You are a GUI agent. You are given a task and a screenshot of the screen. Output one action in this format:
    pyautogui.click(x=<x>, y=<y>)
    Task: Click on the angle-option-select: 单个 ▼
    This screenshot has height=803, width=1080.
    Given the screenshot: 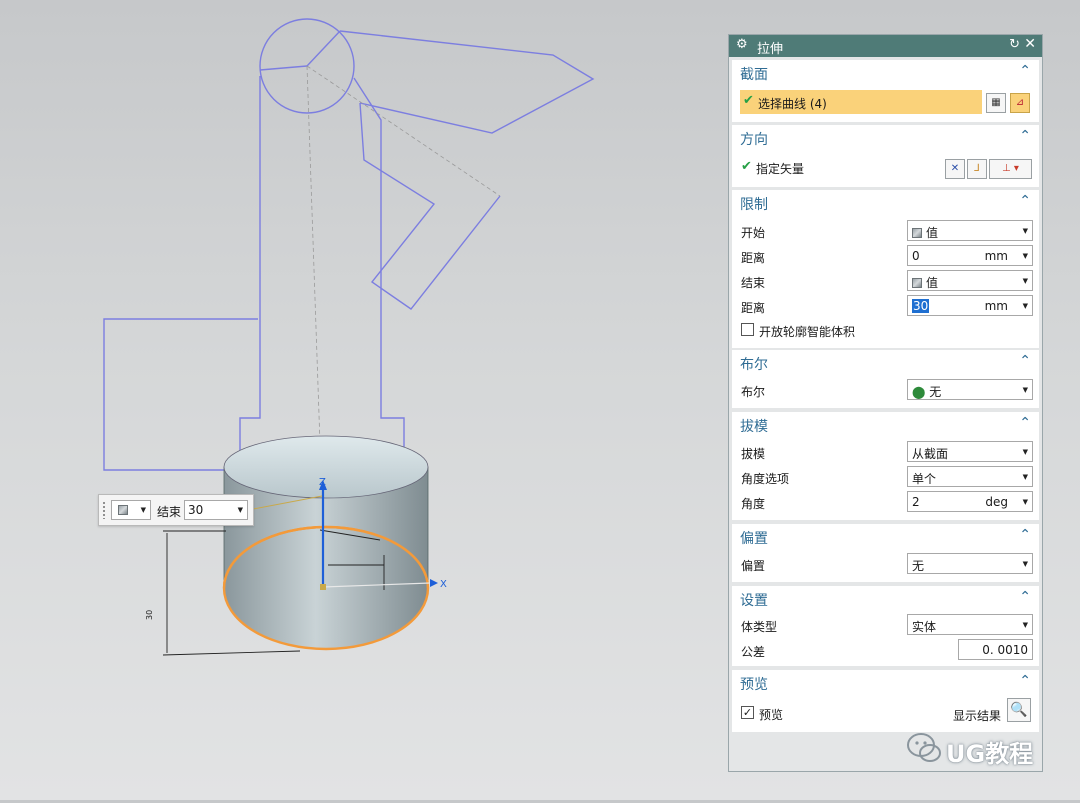 What is the action you would take?
    pyautogui.click(x=970, y=476)
    